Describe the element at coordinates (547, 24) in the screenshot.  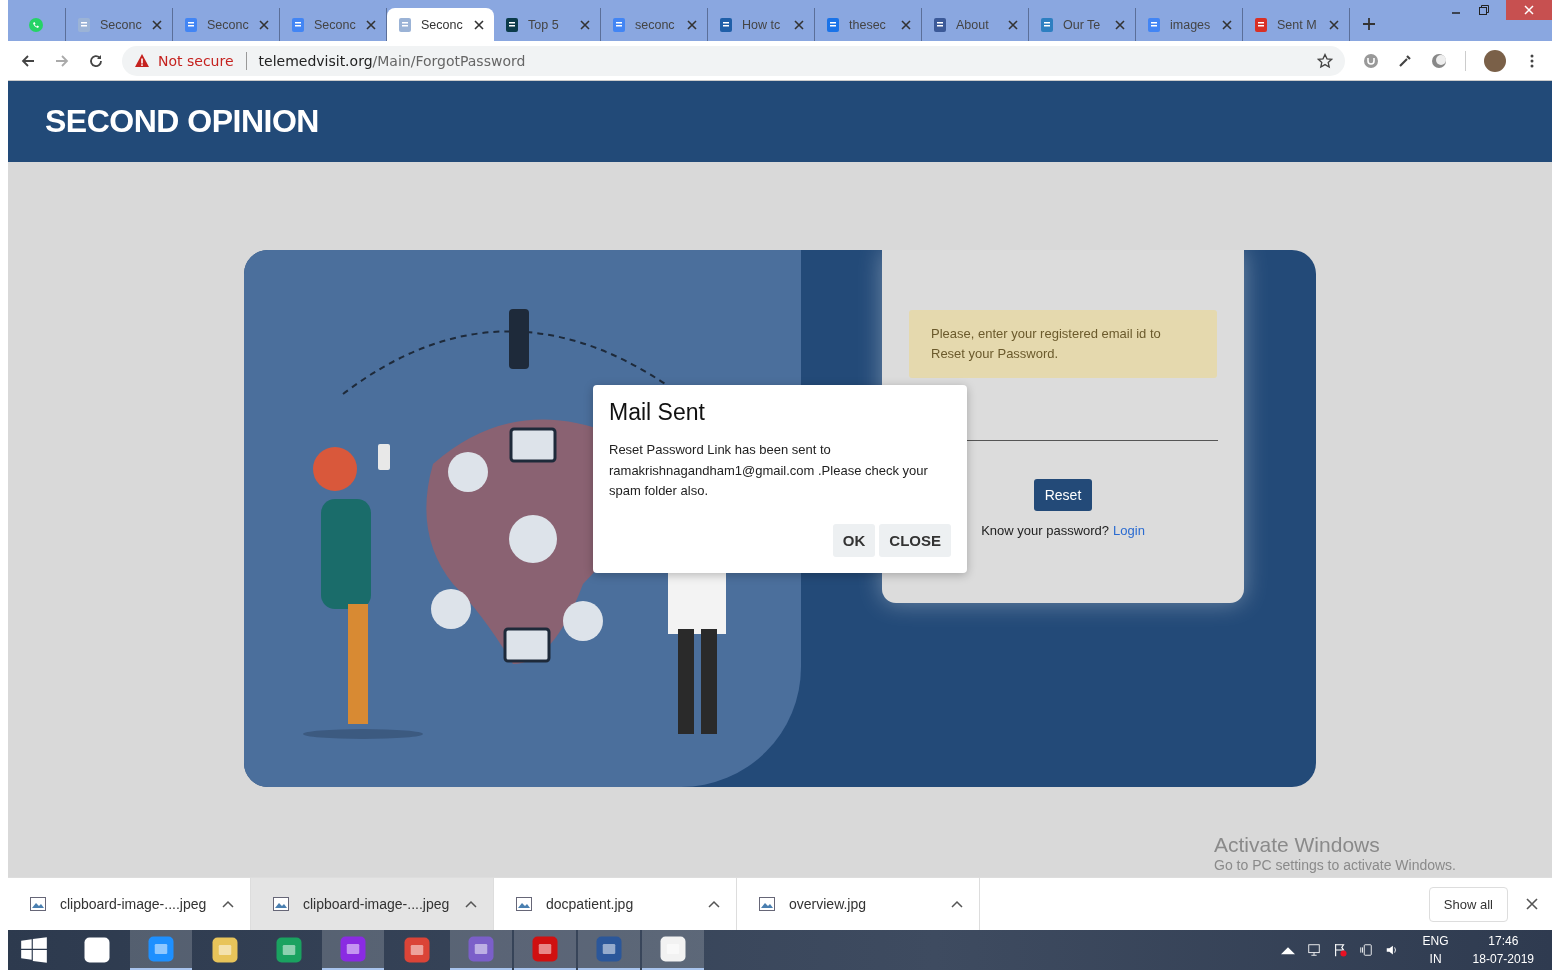
I see `browser-tab: Top 5` at that location.